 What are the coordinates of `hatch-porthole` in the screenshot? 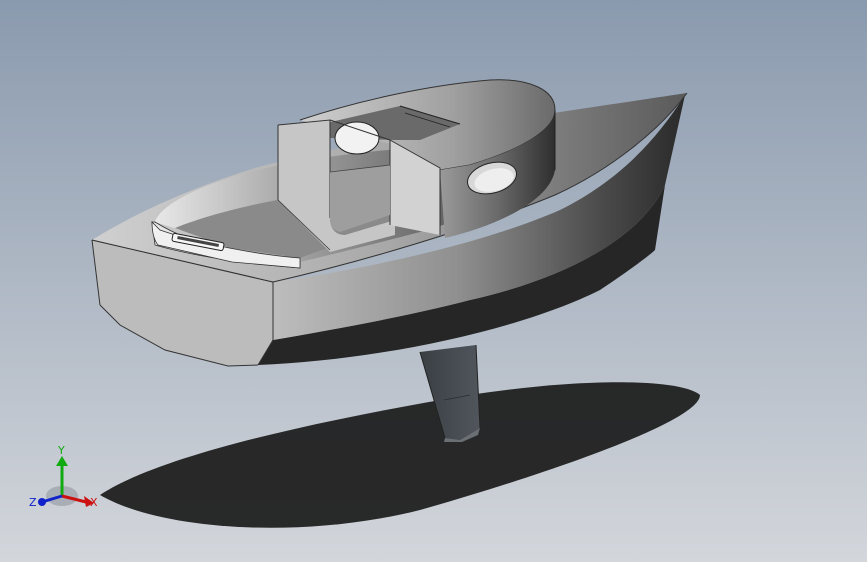 It's located at (357, 138).